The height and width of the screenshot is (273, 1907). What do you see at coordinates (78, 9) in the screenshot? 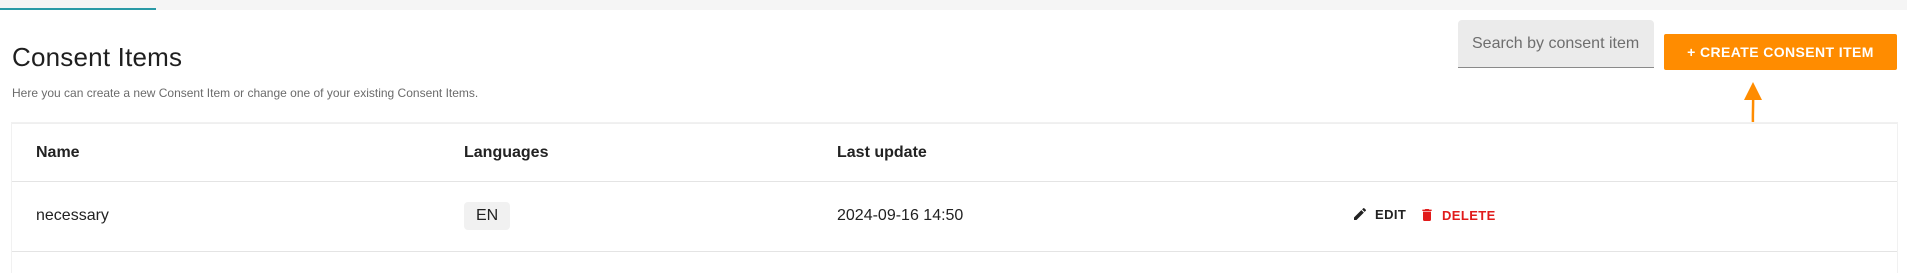
I see `active-tab-indicator` at bounding box center [78, 9].